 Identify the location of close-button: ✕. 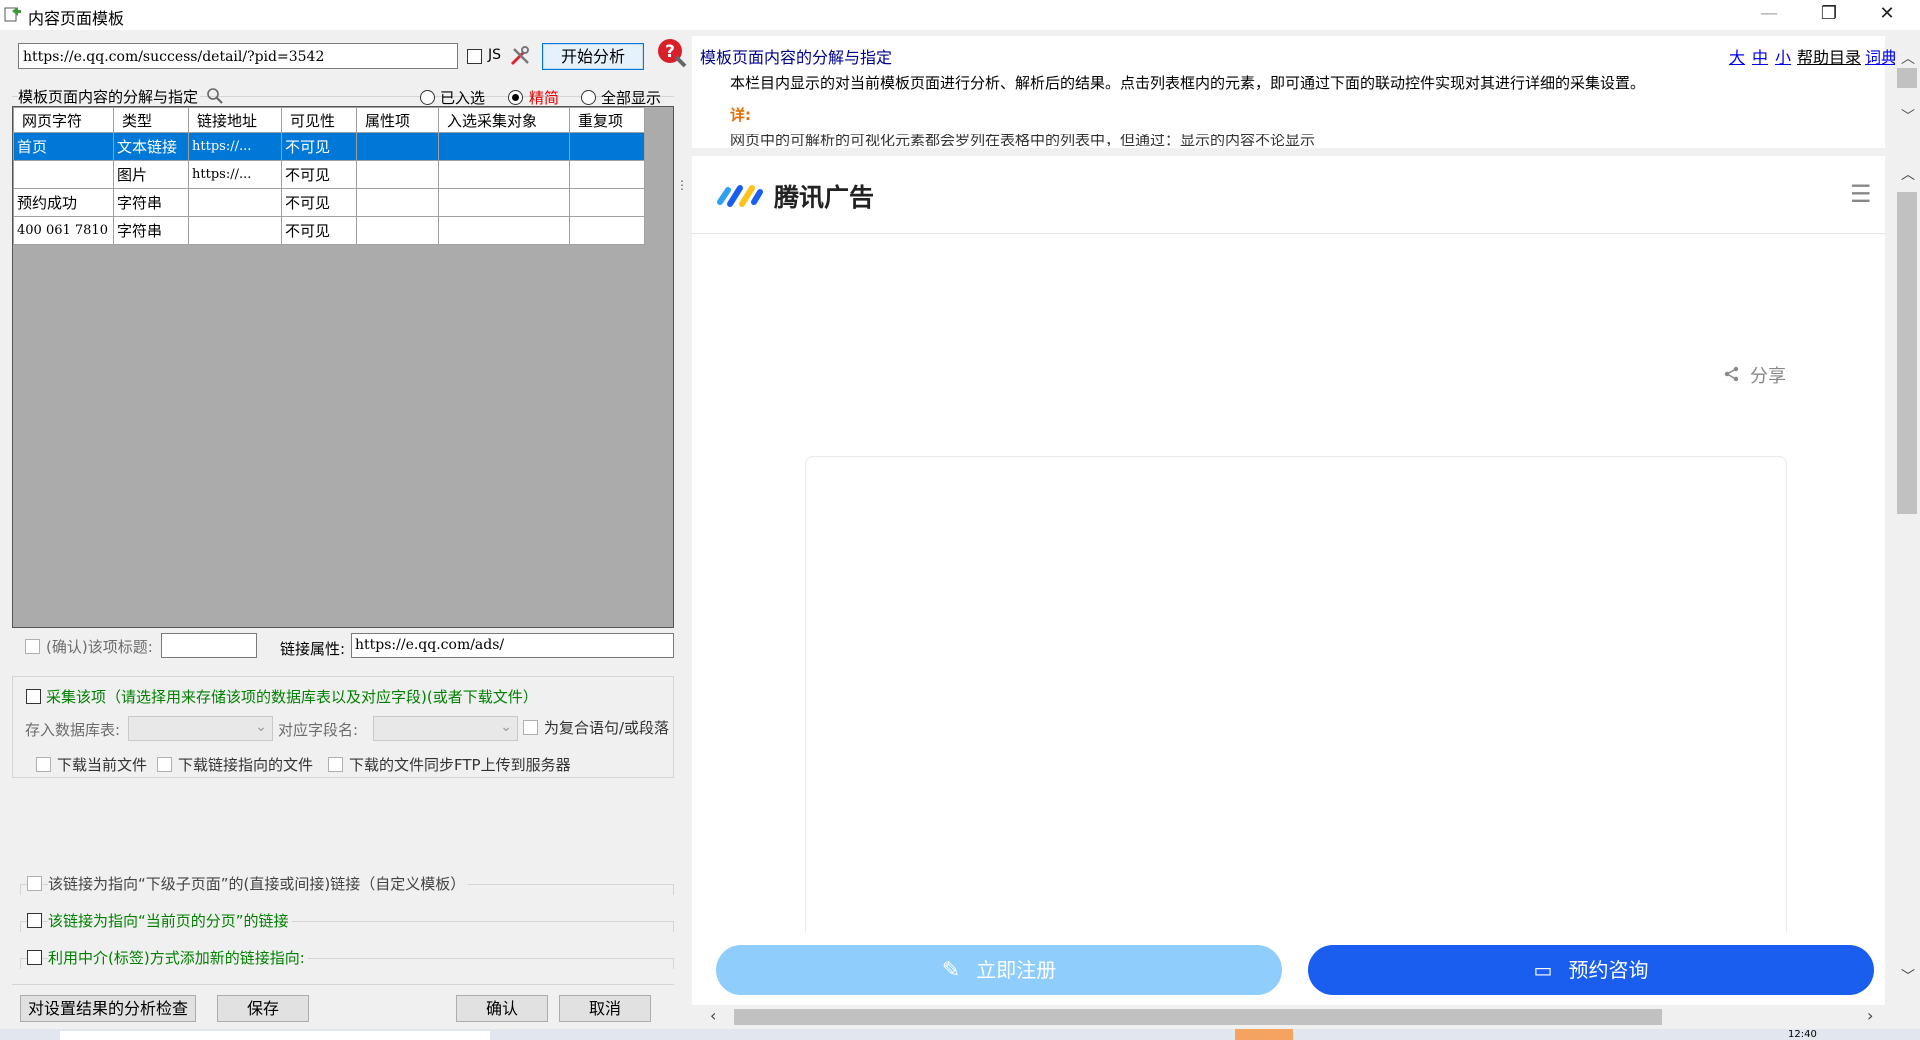
(1887, 15).